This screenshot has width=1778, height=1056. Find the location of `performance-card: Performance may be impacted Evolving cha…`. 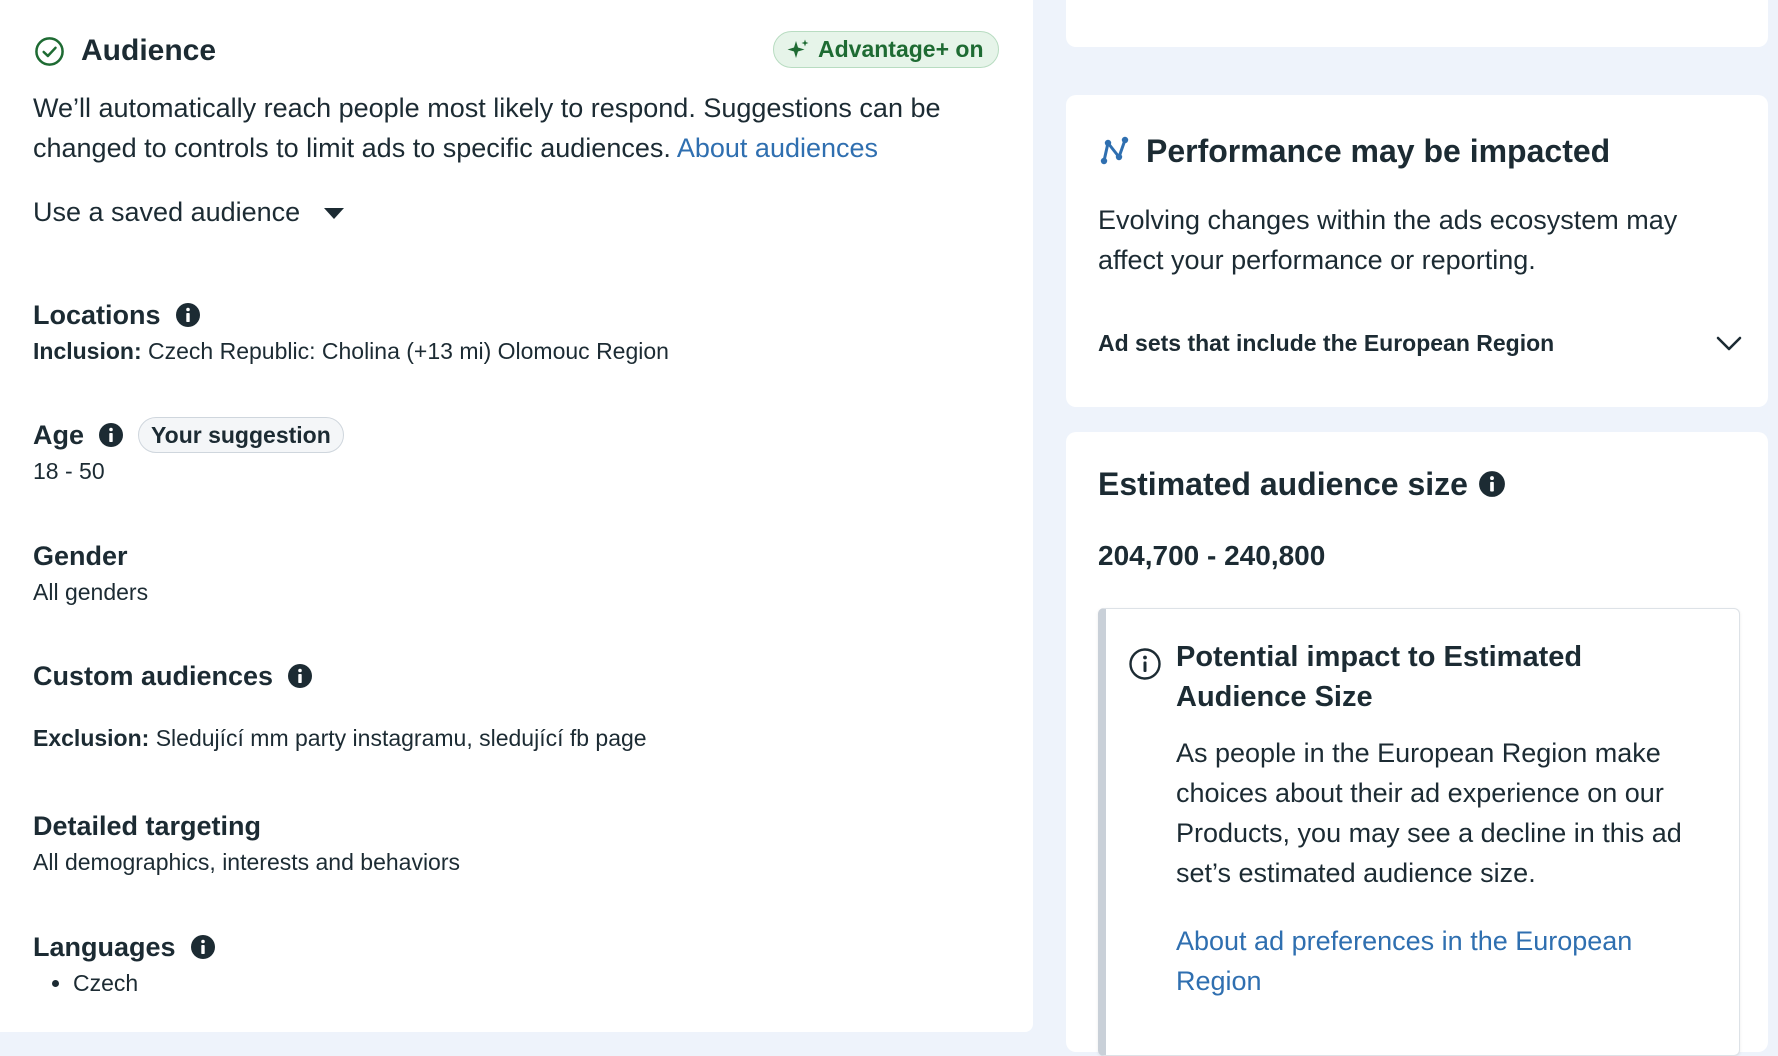

performance-card: Performance may be impacted Evolving cha… is located at coordinates (1417, 251).